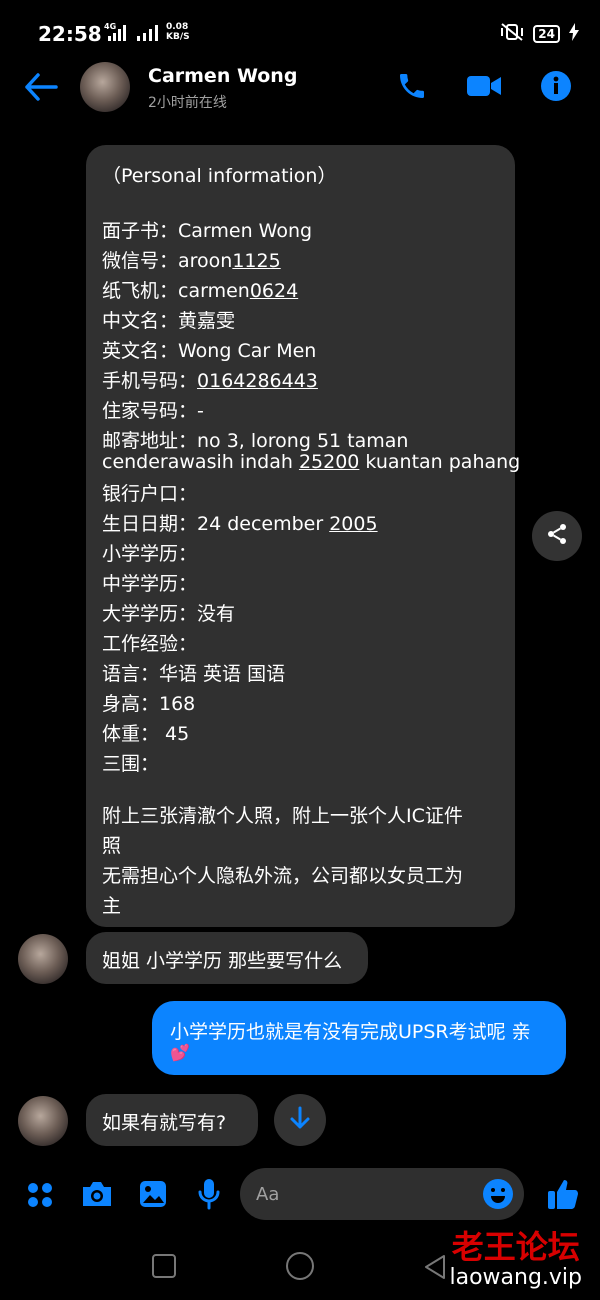 The image size is (600, 1300). What do you see at coordinates (169, 321) in the screenshot?
I see `info-line: 中文名：黄嘉雯` at bounding box center [169, 321].